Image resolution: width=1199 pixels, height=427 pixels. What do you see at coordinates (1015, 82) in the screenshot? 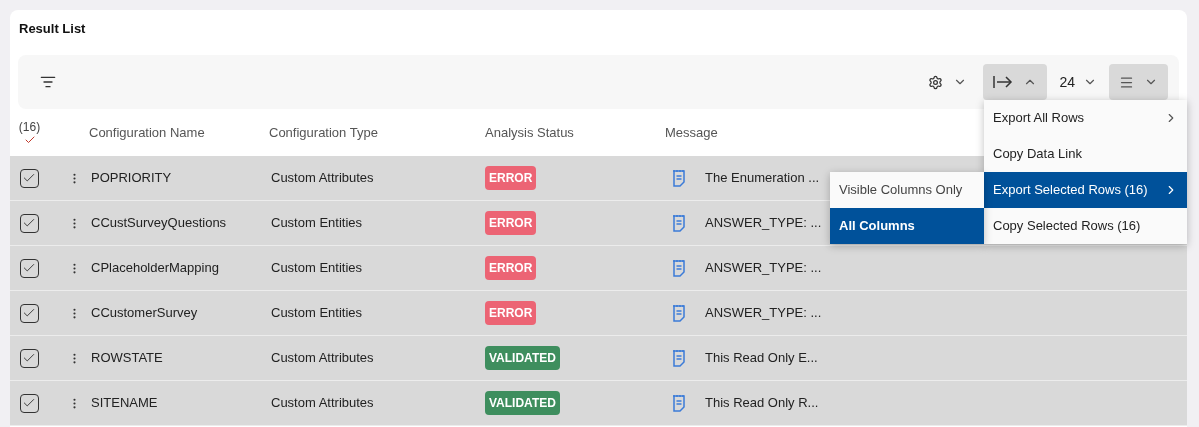
I see `export-button` at bounding box center [1015, 82].